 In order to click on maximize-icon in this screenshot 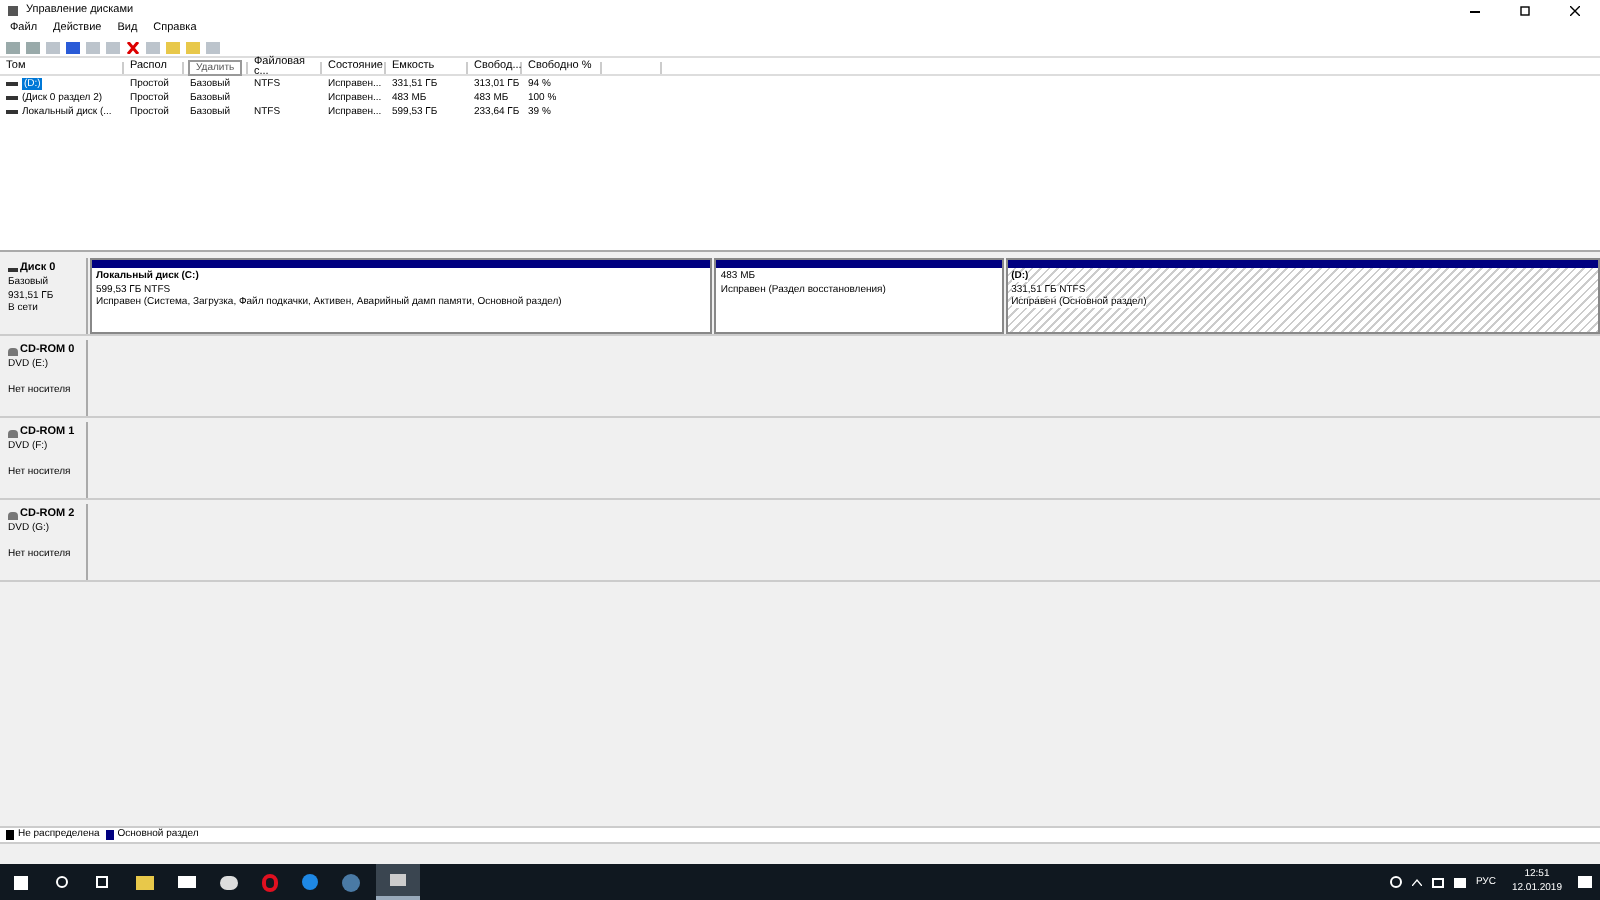, I will do `click(1525, 11)`.